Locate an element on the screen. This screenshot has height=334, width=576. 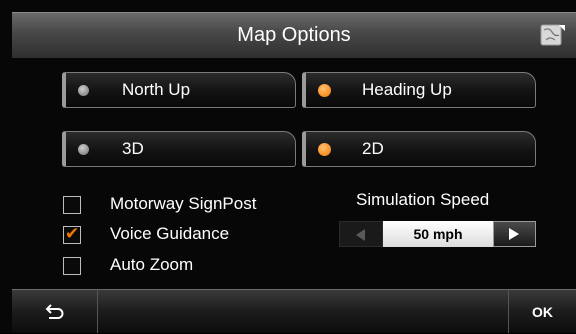
voice-guidance-checkbox: ✔ is located at coordinates (72, 234).